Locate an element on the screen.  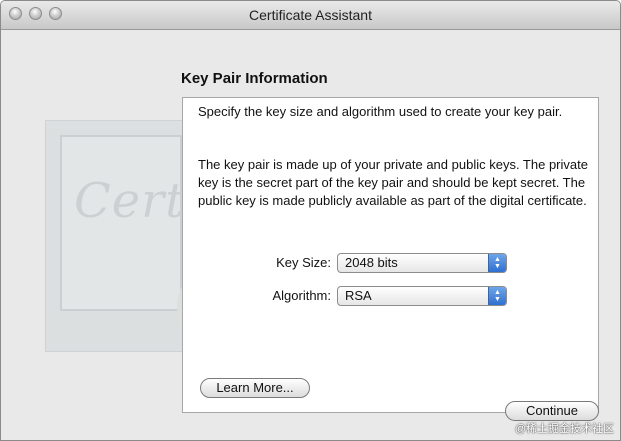
algorithm-value: RSA is located at coordinates (358, 295).